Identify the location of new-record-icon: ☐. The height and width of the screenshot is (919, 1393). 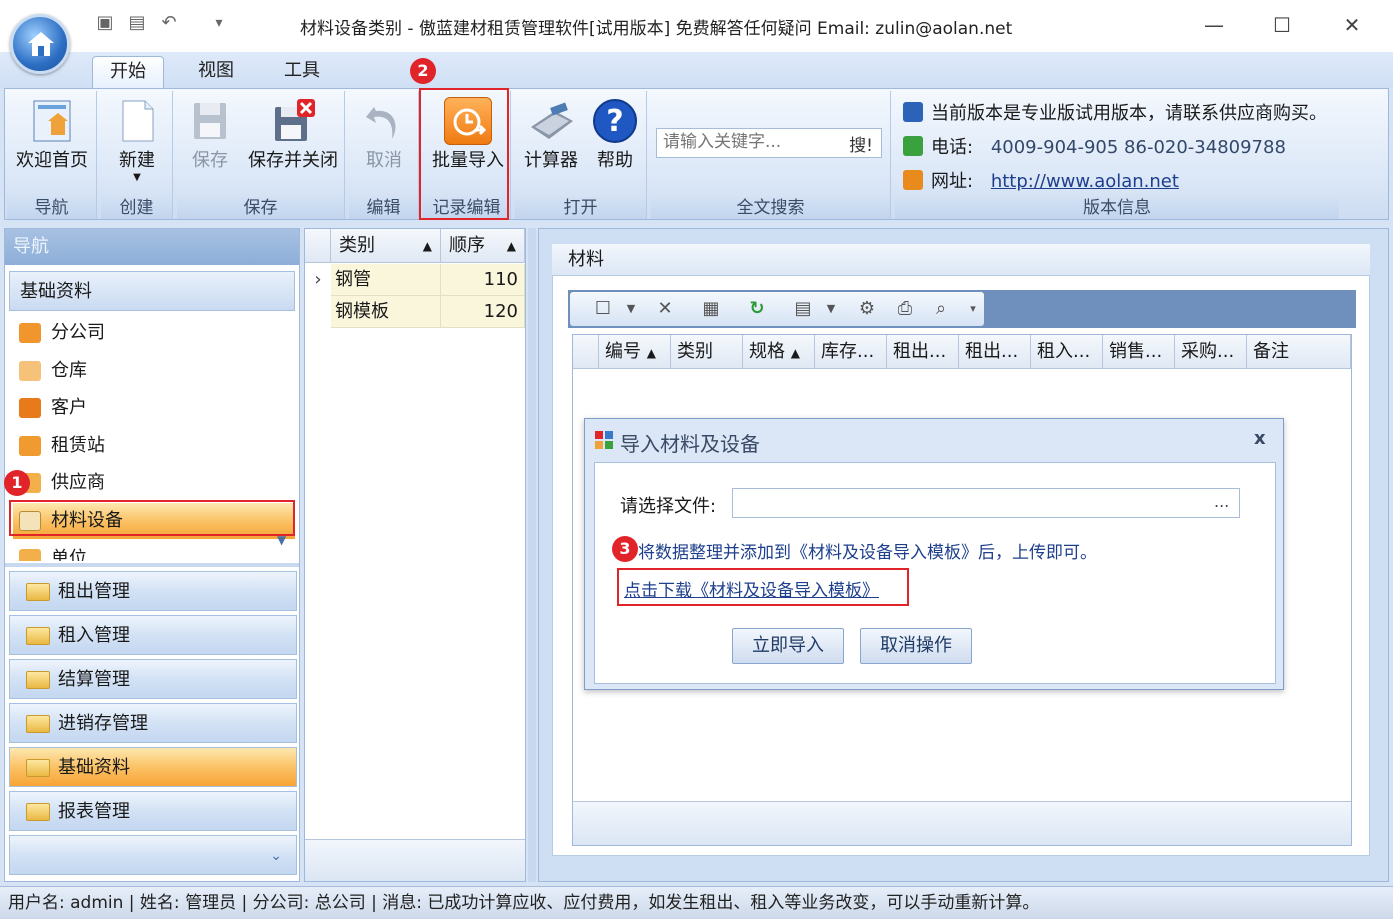
(603, 309).